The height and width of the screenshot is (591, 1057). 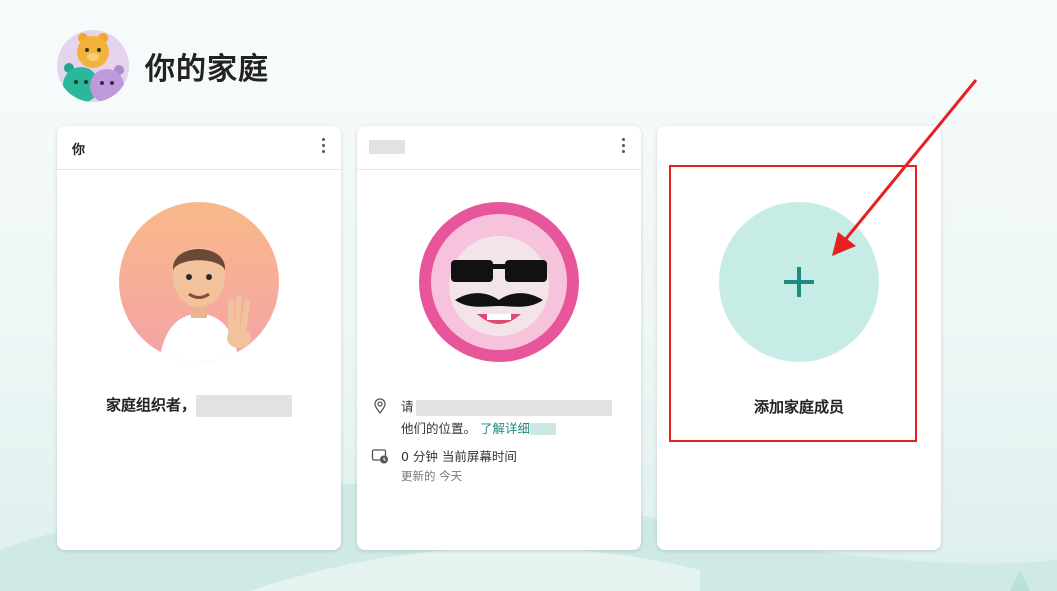 I want to click on screen-time-value: 0 分钟 当前屏幕时间, so click(x=459, y=456).